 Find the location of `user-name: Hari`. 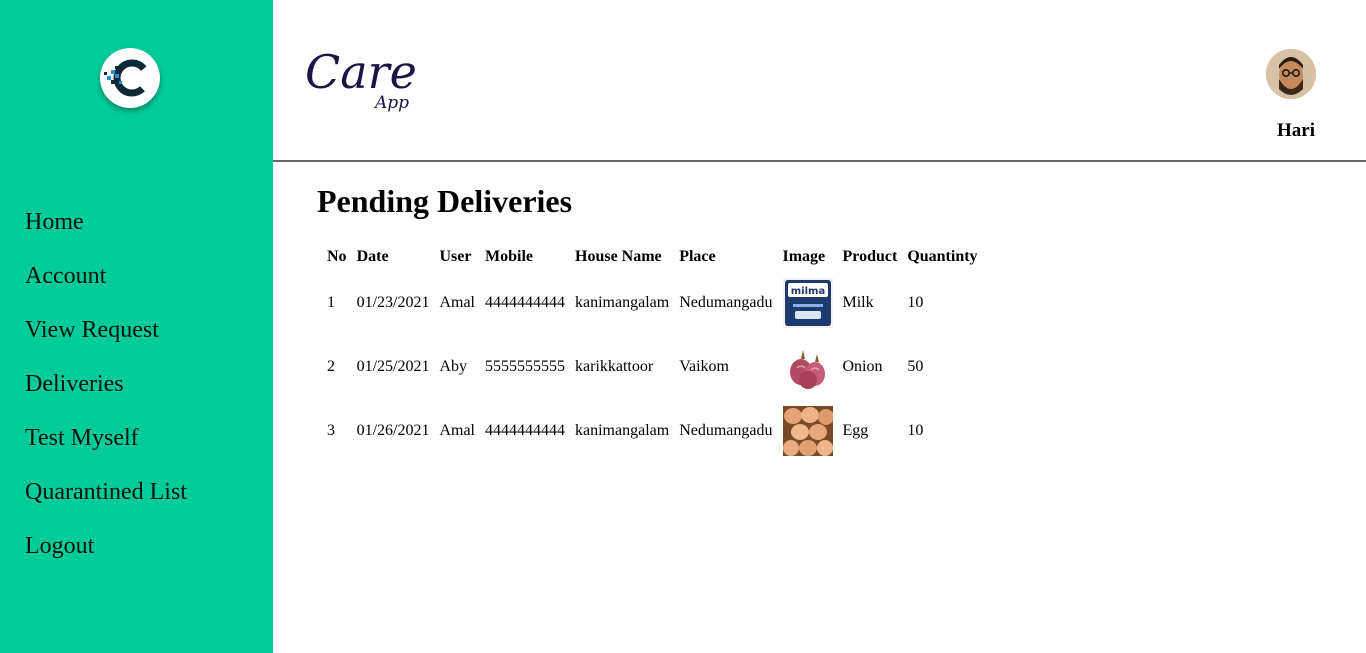

user-name: Hari is located at coordinates (1296, 130).